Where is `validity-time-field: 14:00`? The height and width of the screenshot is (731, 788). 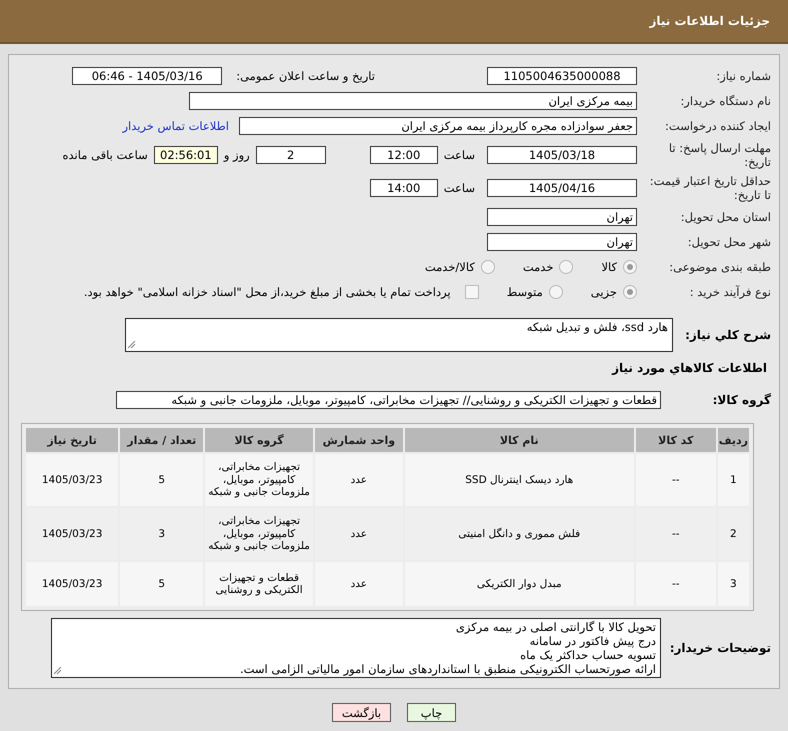 validity-time-field: 14:00 is located at coordinates (404, 188).